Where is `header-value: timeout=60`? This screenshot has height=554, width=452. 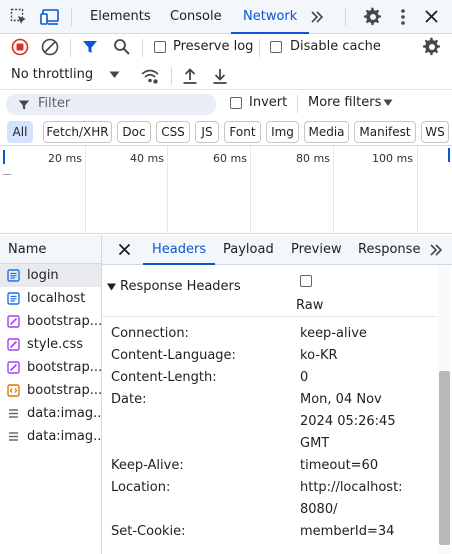 header-value: timeout=60 is located at coordinates (339, 466).